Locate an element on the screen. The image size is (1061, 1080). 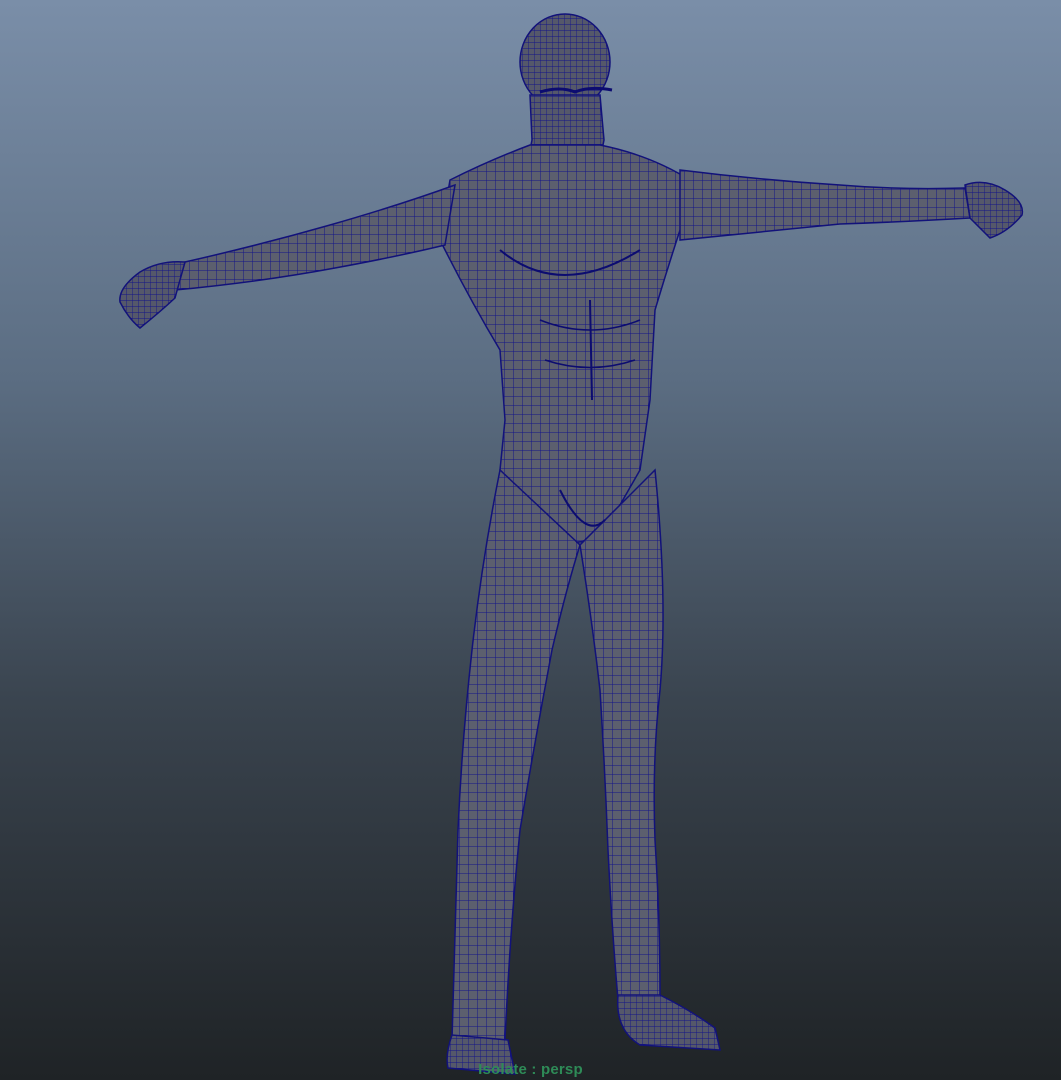
mesh-right-hand is located at coordinates (994, 210).